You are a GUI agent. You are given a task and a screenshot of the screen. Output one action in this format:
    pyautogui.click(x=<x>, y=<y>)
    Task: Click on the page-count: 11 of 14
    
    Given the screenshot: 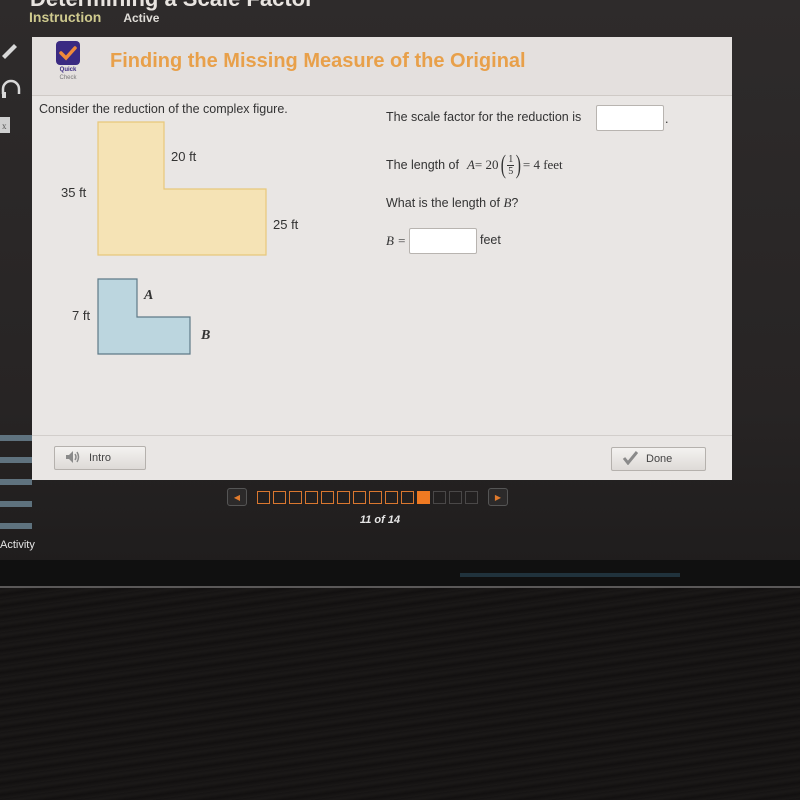 What is the action you would take?
    pyautogui.click(x=380, y=520)
    